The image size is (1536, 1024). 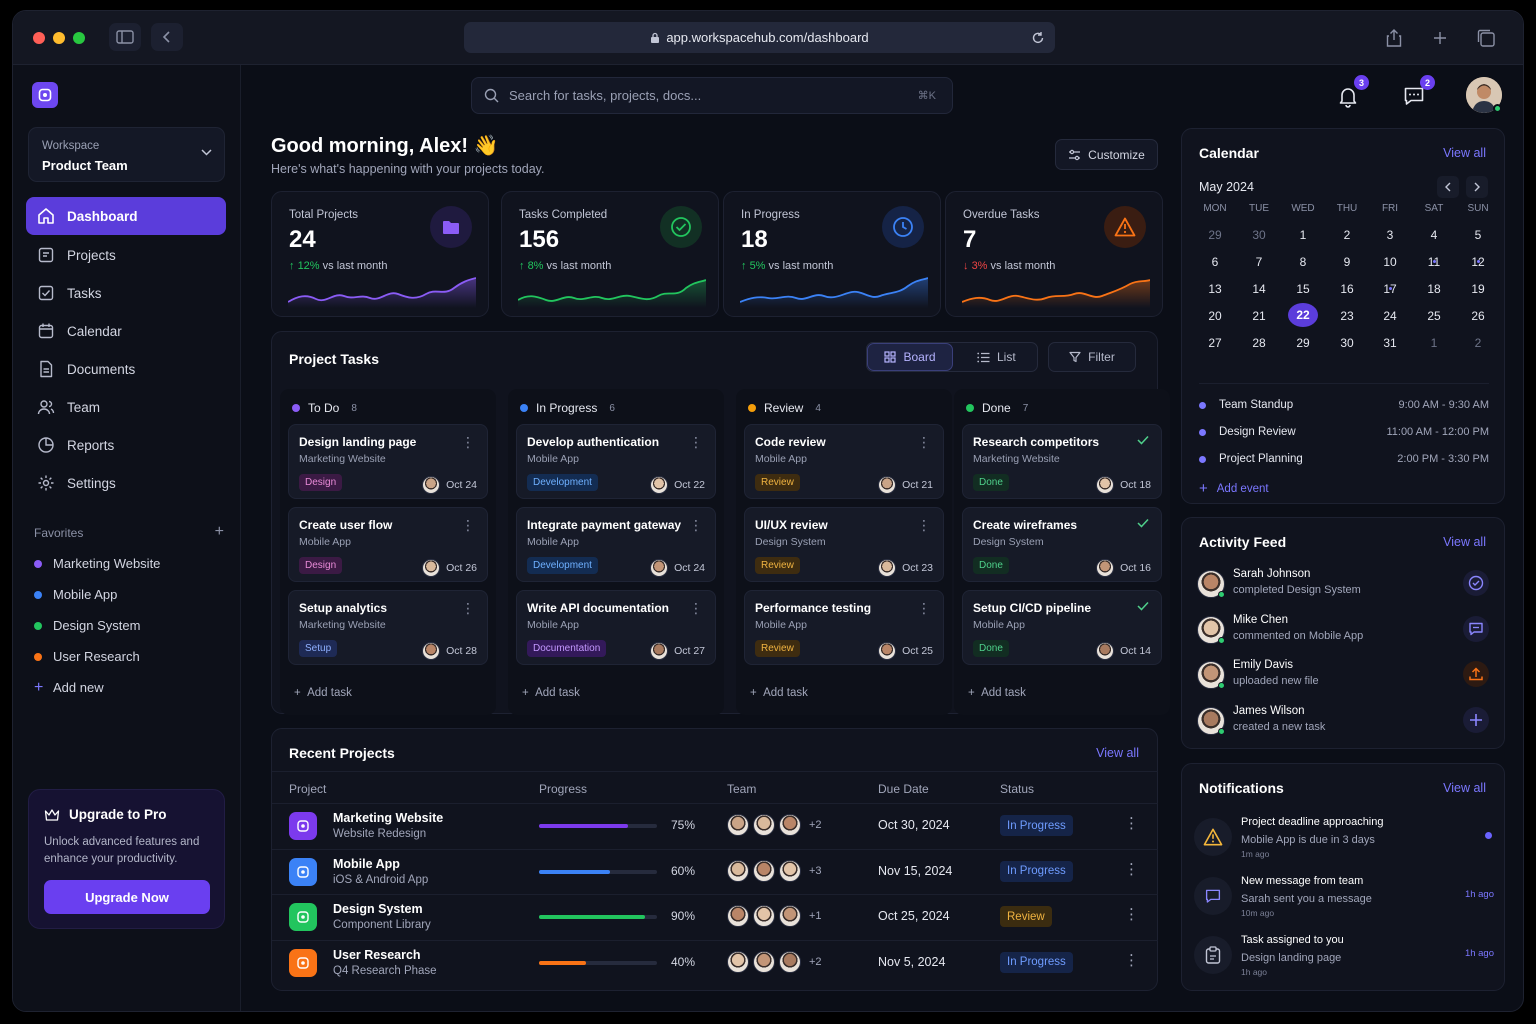 I want to click on maximize-window-button, so click(x=79, y=38).